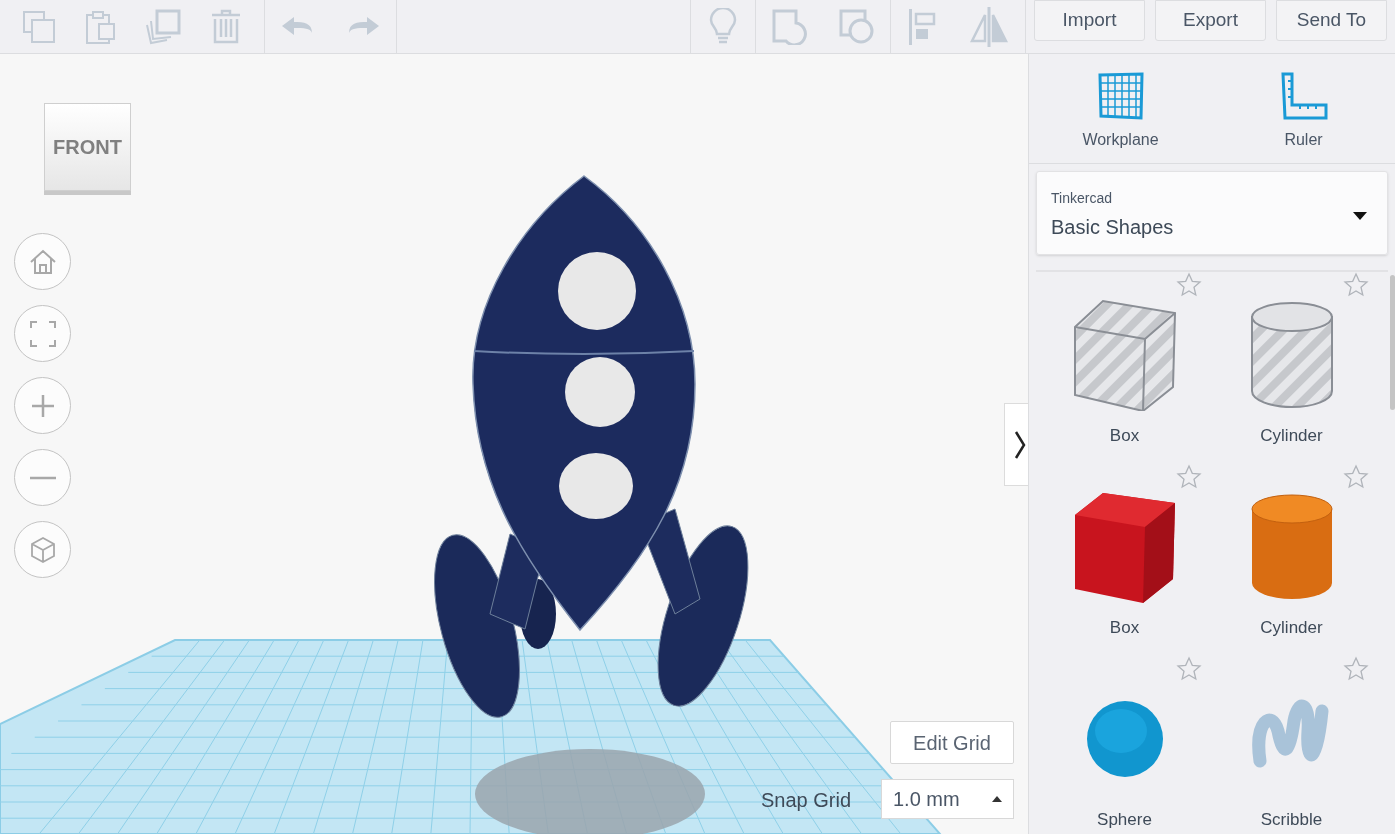 The width and height of the screenshot is (1395, 834). I want to click on ungroup-shapes-icon, so click(856, 26).